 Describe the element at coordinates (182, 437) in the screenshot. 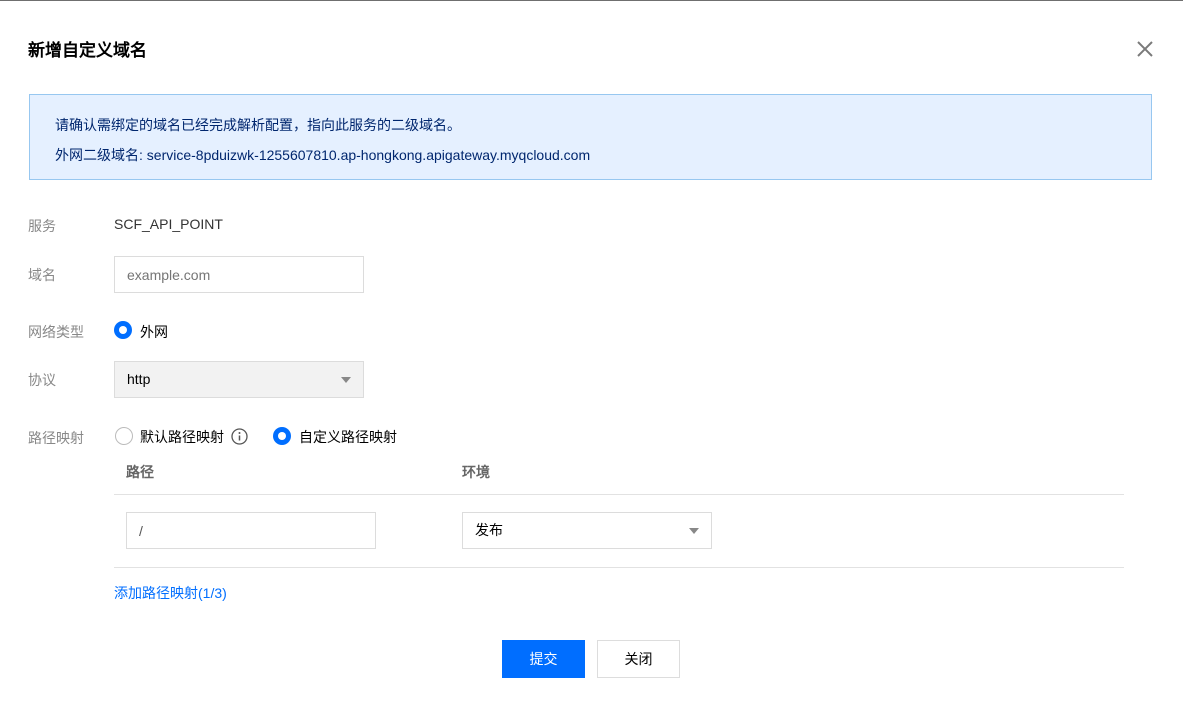

I see `path-mapping-default-label: 默认路径映射` at that location.